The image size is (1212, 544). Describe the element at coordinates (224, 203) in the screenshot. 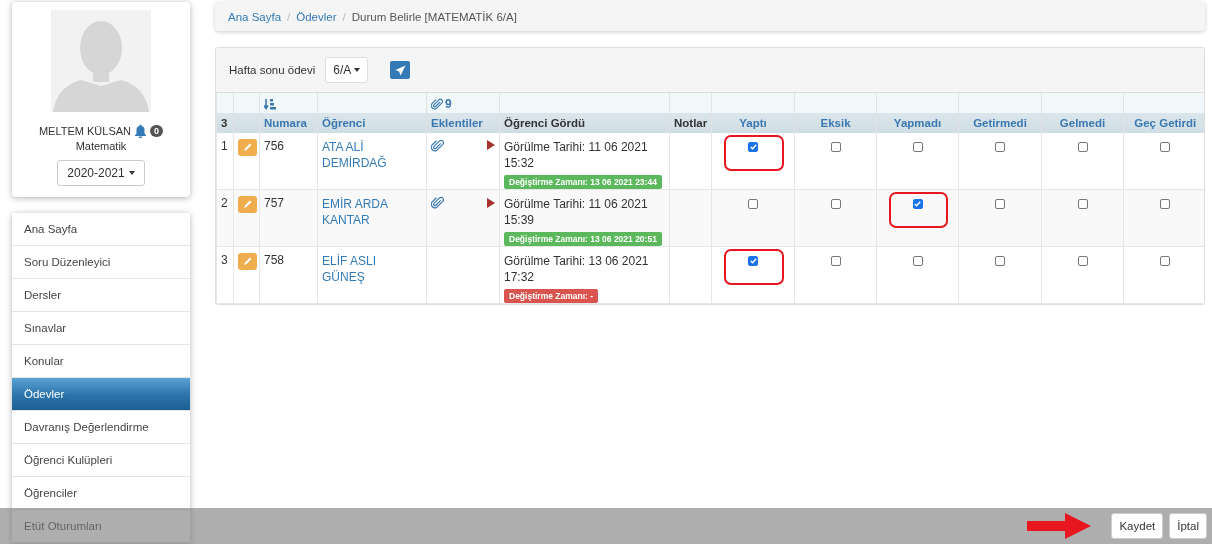

I see `row-index: 2` at that location.